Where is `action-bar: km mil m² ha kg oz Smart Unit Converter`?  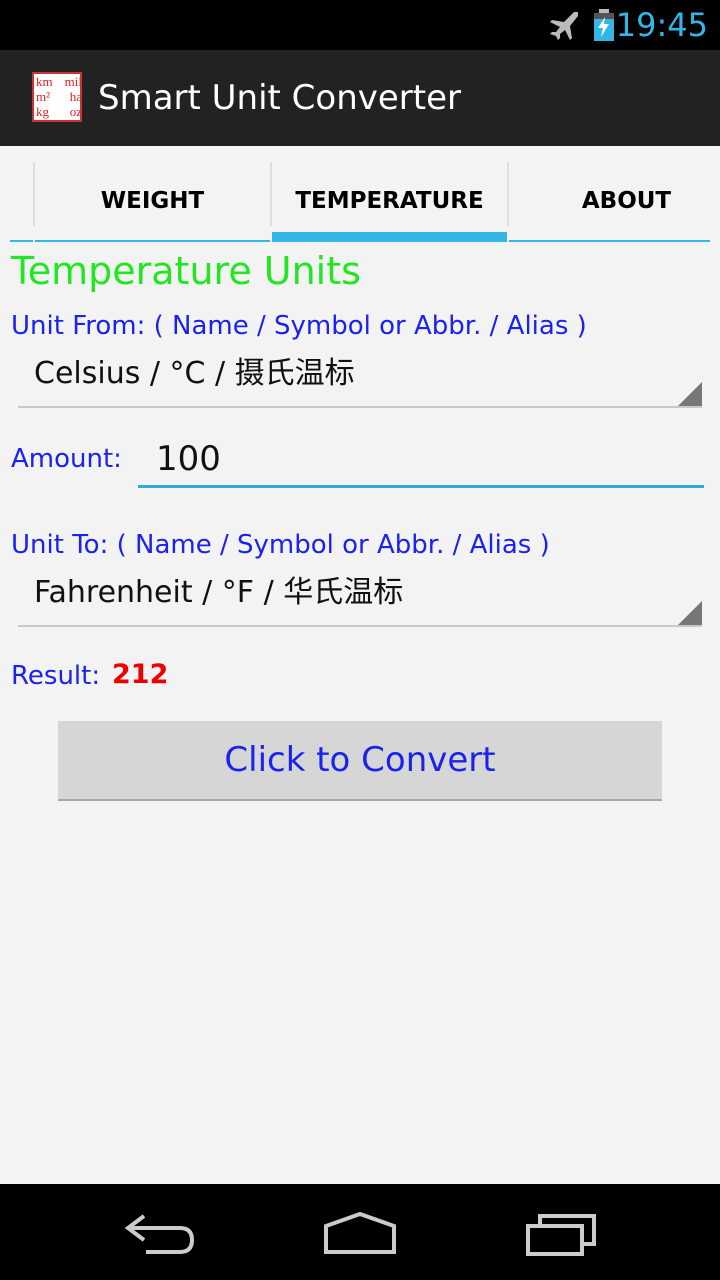 action-bar: km mil m² ha kg oz Smart Unit Converter is located at coordinates (360, 98).